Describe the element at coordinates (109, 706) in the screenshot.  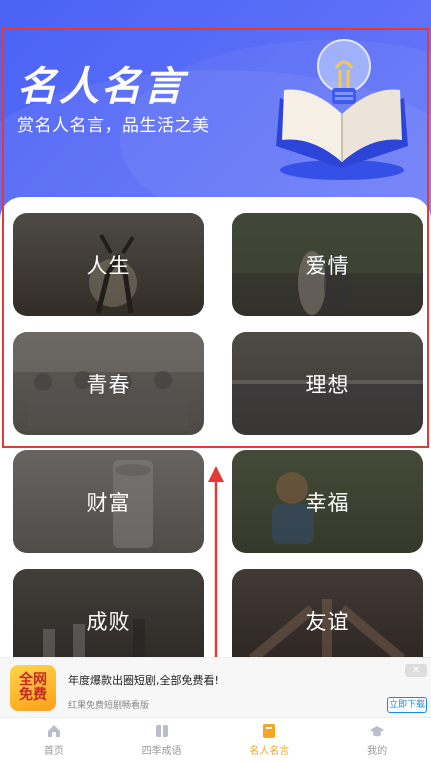
I see `ad-subtitle: 红果免费短剧畅看版` at that location.